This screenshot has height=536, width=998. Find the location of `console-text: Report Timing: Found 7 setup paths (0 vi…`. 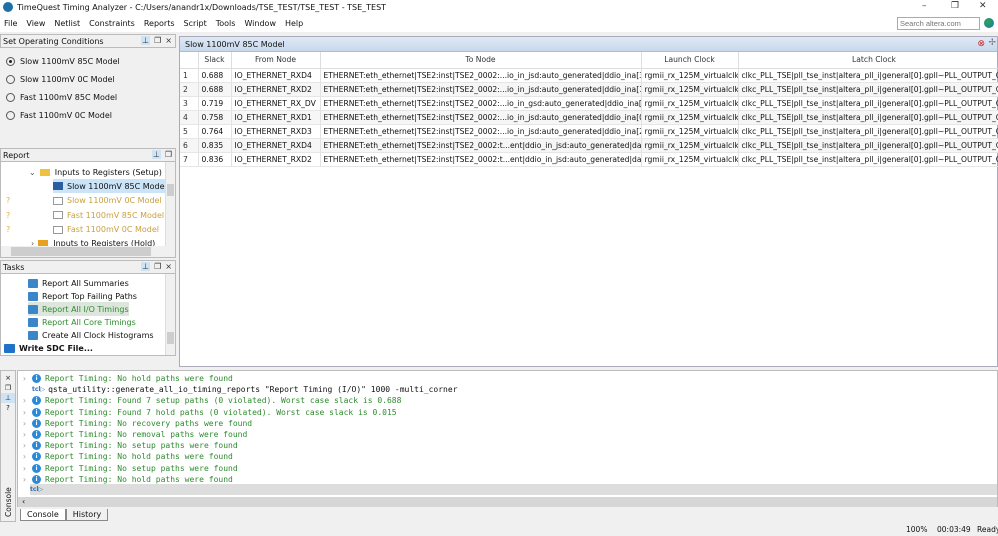

console-text: Report Timing: Found 7 setup paths (0 vi… is located at coordinates (223, 401).